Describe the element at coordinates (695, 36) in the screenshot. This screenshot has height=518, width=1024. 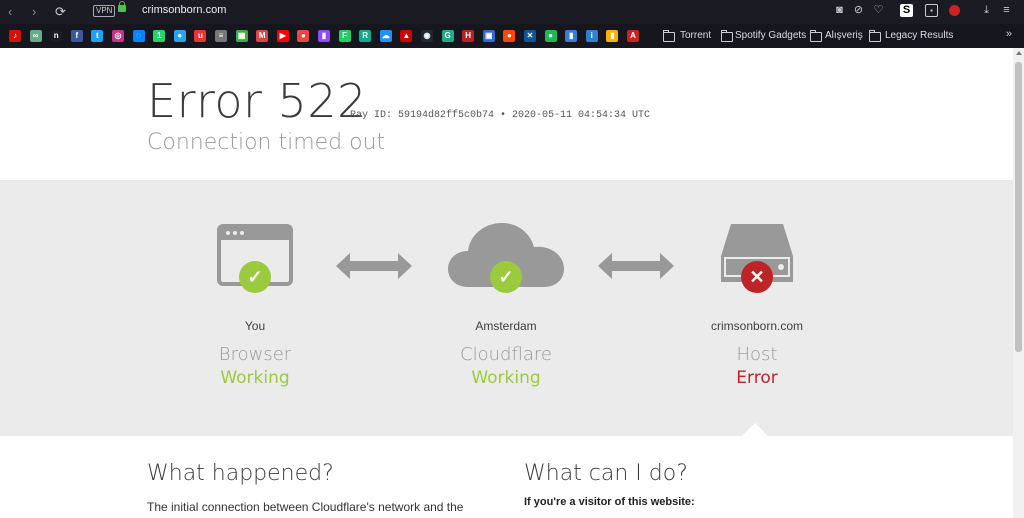
I see `bookmark-folder-torrent: Torrent` at that location.